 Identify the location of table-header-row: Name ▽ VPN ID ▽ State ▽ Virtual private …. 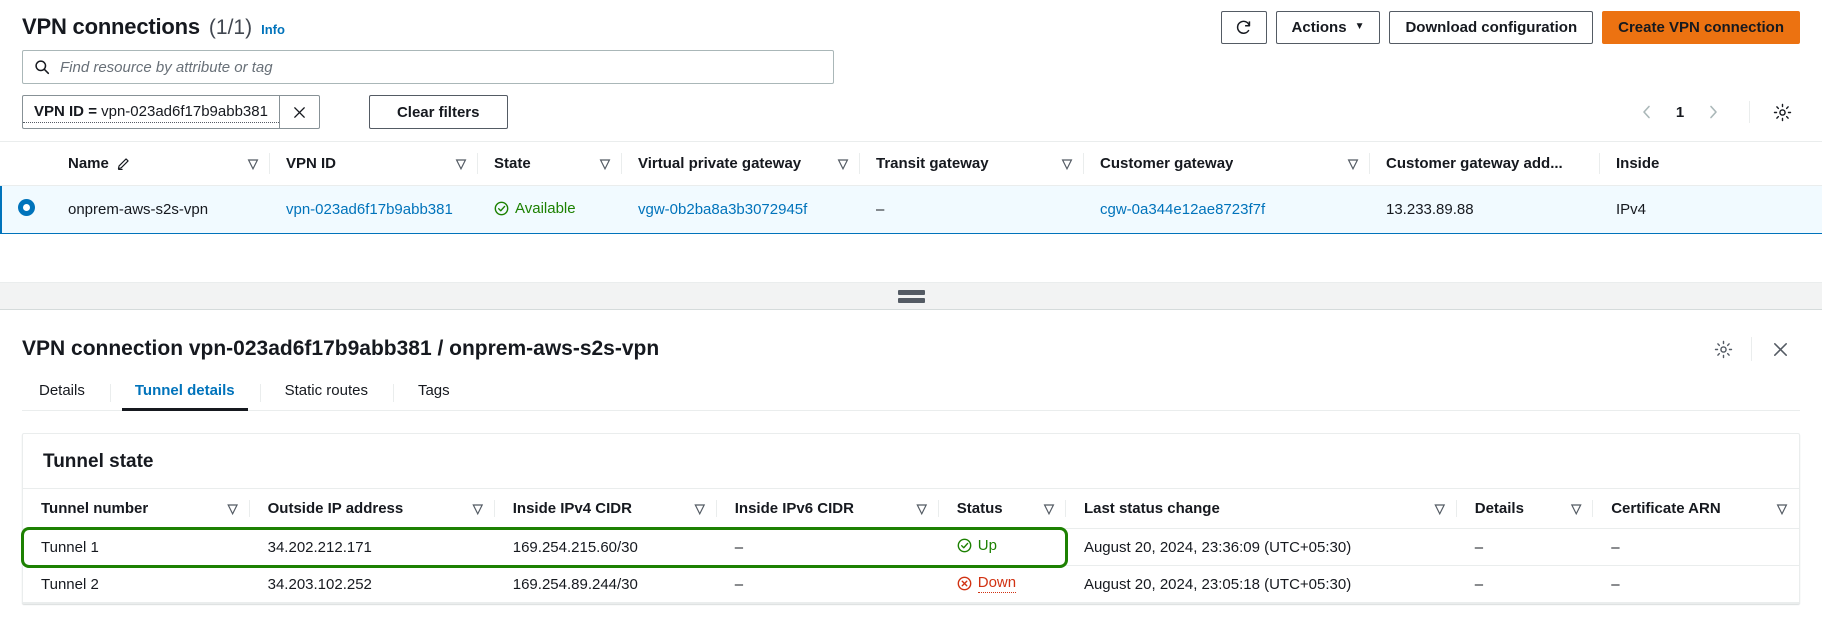
(911, 163).